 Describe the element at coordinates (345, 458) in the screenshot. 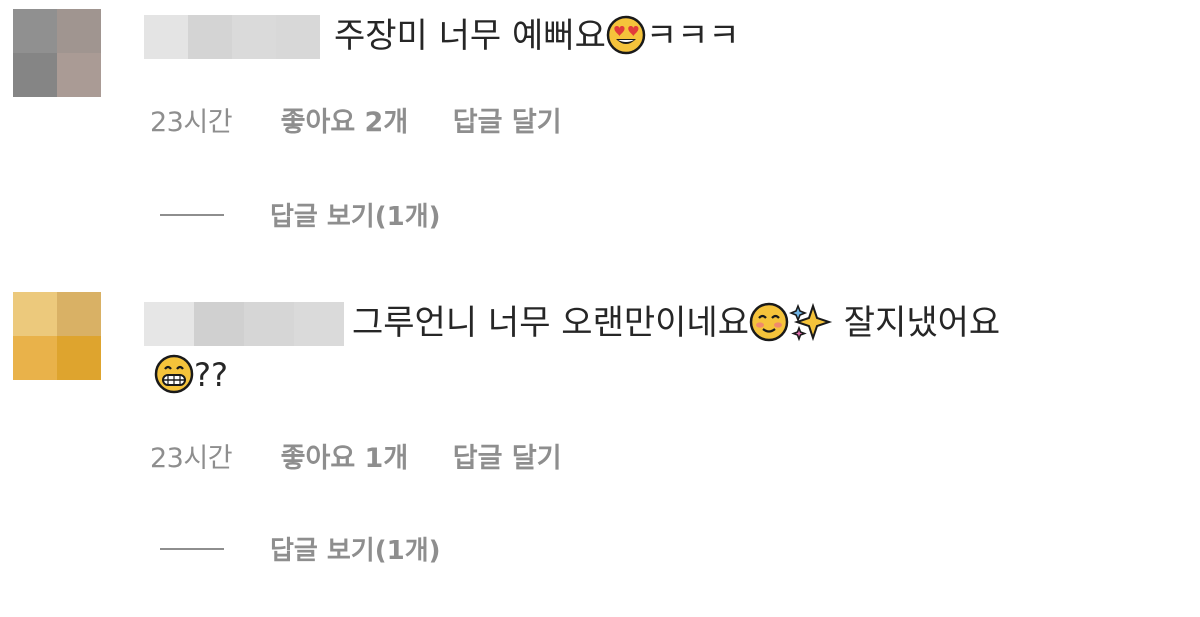

I see `like-count: 좋아요 1개` at that location.